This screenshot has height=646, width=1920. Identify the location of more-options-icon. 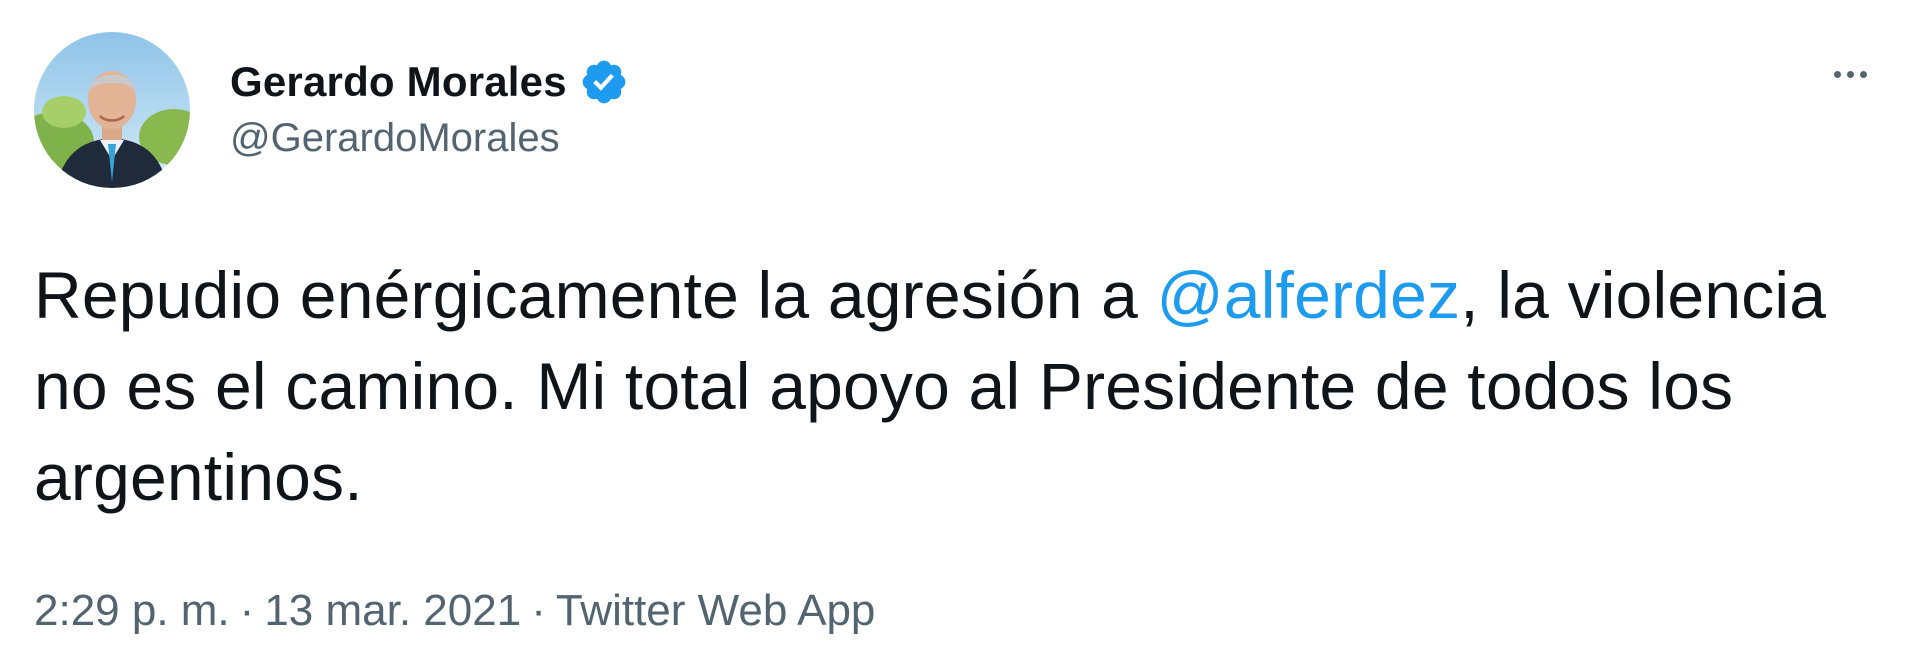
(1850, 74).